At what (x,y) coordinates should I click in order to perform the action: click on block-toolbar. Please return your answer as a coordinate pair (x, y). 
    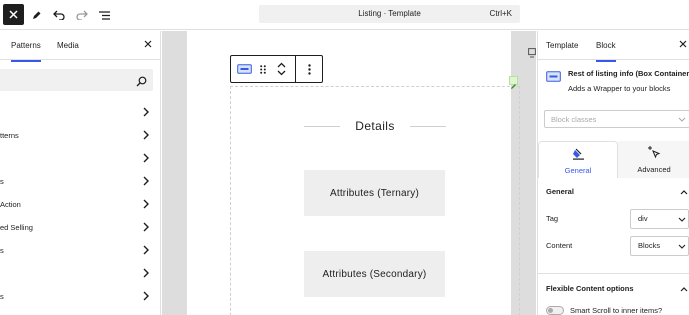
    Looking at the image, I should click on (276, 69).